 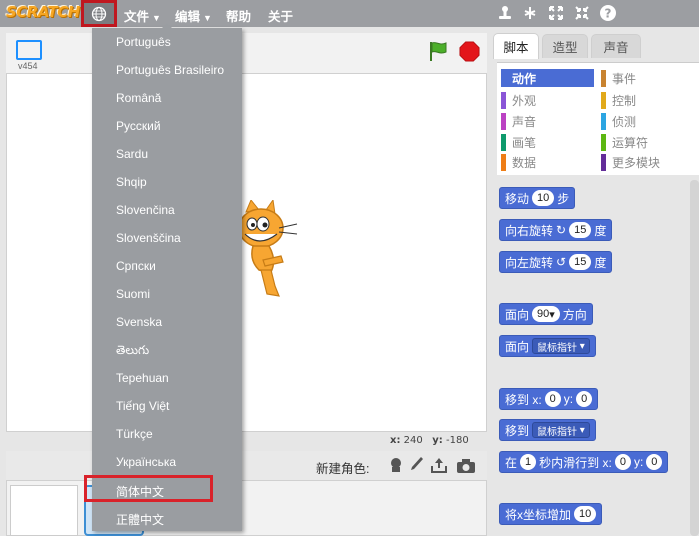 I want to click on new-sprite-label: 新建角色:, so click(x=343, y=469).